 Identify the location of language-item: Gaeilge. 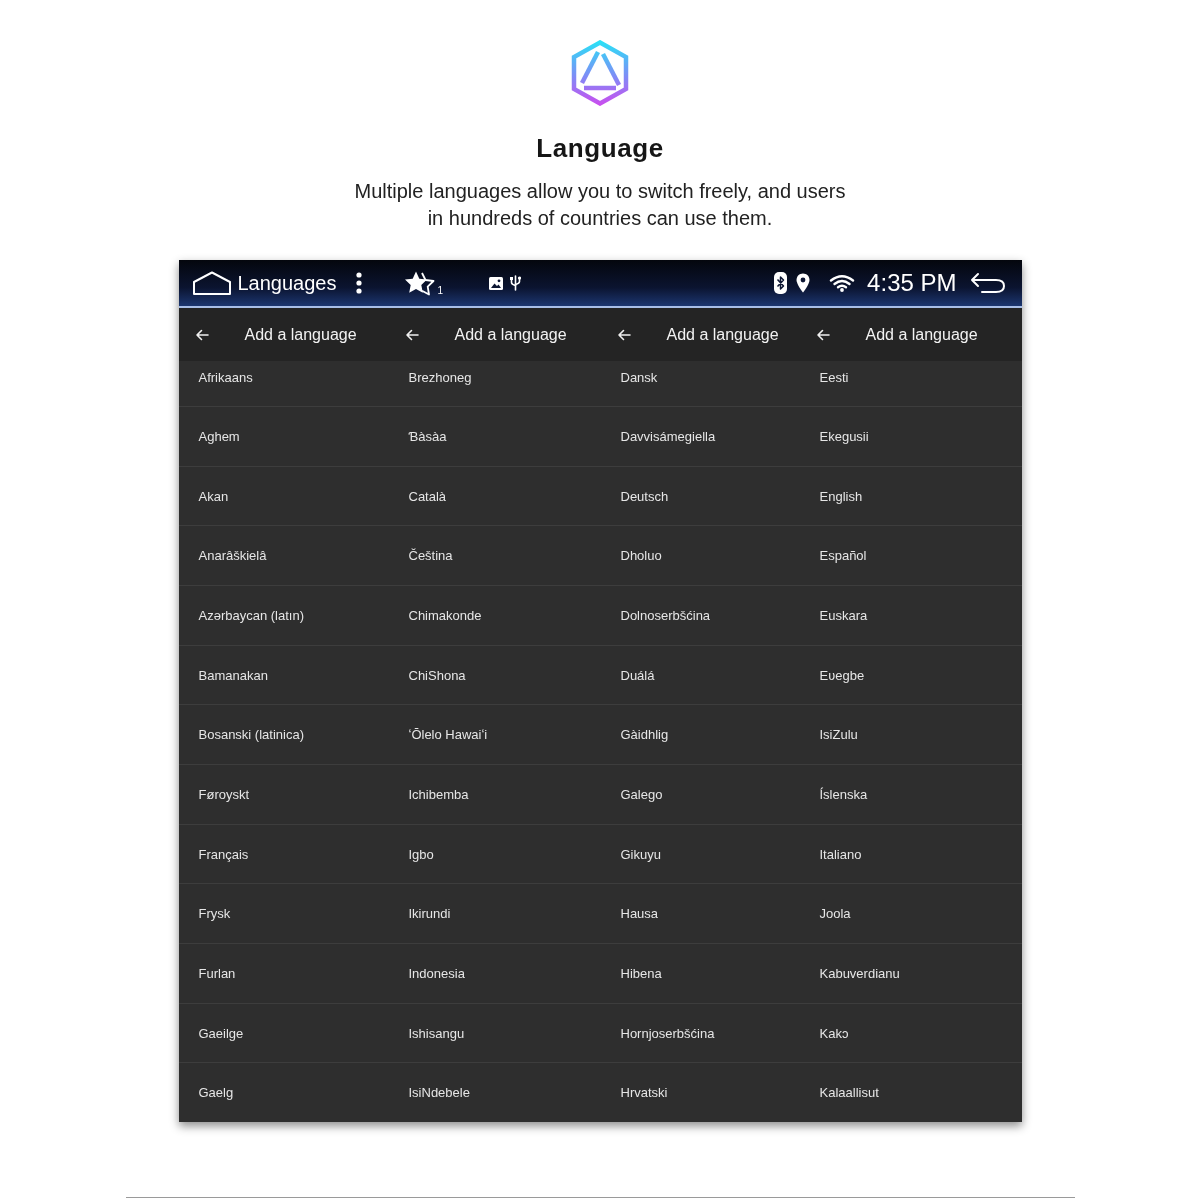
(283, 1033).